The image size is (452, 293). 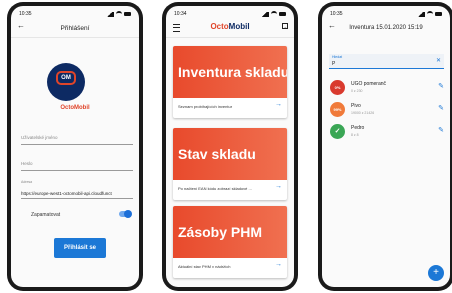 I want to click on remember-label: Zapamatovat, so click(x=46, y=215).